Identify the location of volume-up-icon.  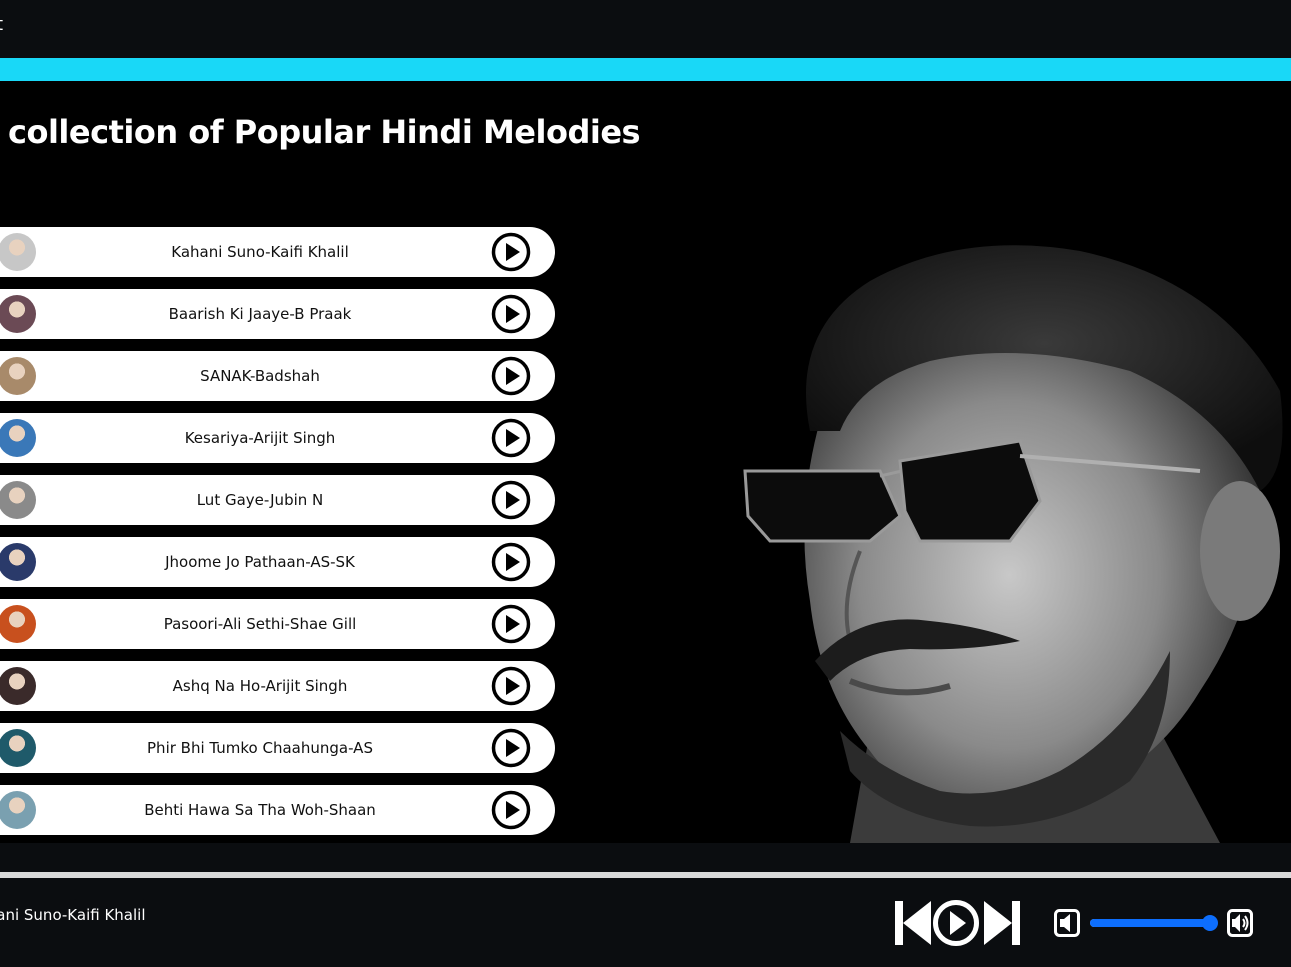
(1240, 923).